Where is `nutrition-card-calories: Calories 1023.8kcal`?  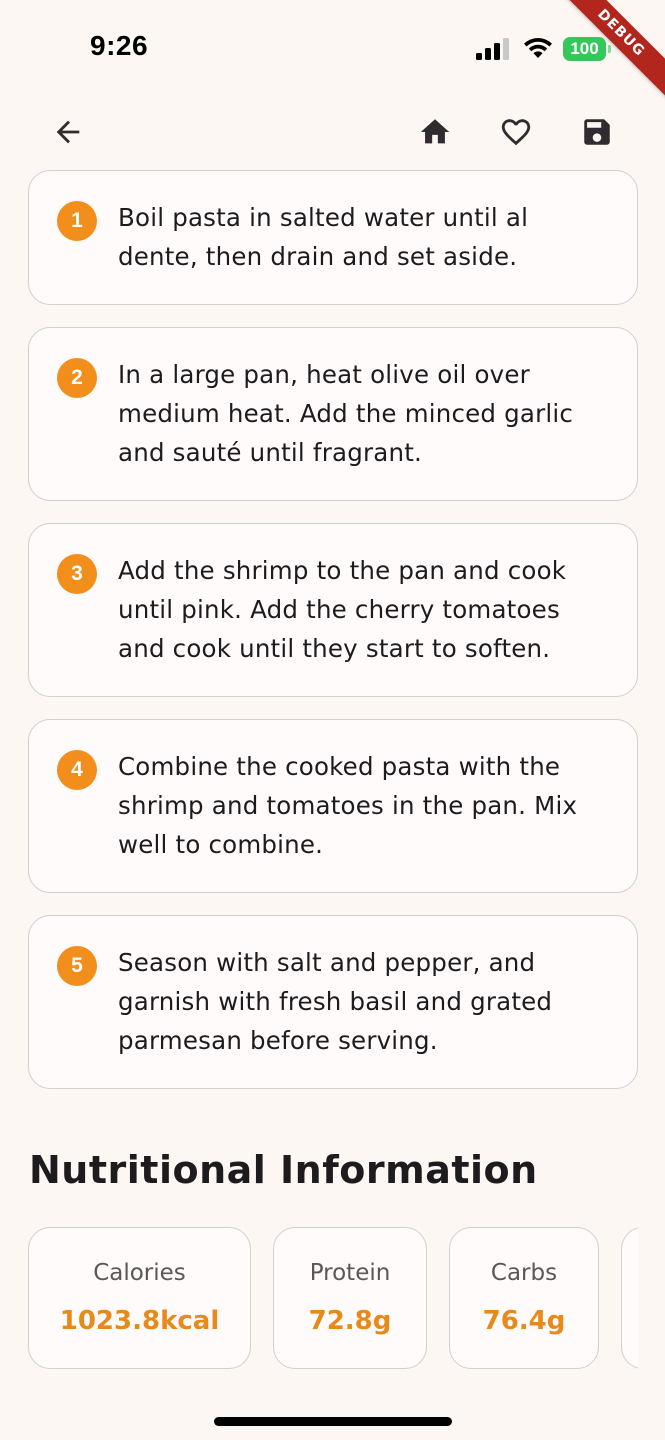 nutrition-card-calories: Calories 1023.8kcal is located at coordinates (139, 1298).